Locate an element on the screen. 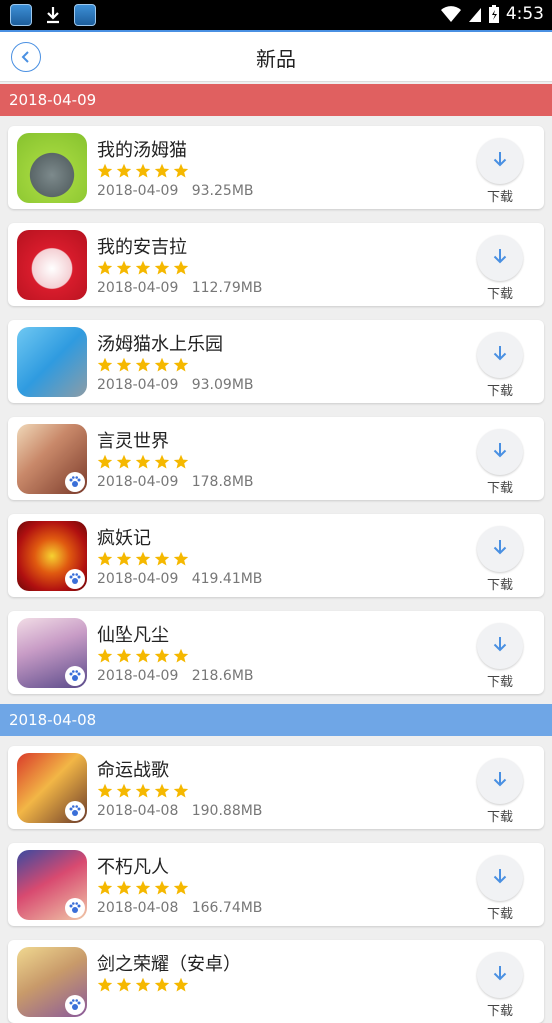 This screenshot has height=1023, width=552. signal-icon is located at coordinates (474, 15).